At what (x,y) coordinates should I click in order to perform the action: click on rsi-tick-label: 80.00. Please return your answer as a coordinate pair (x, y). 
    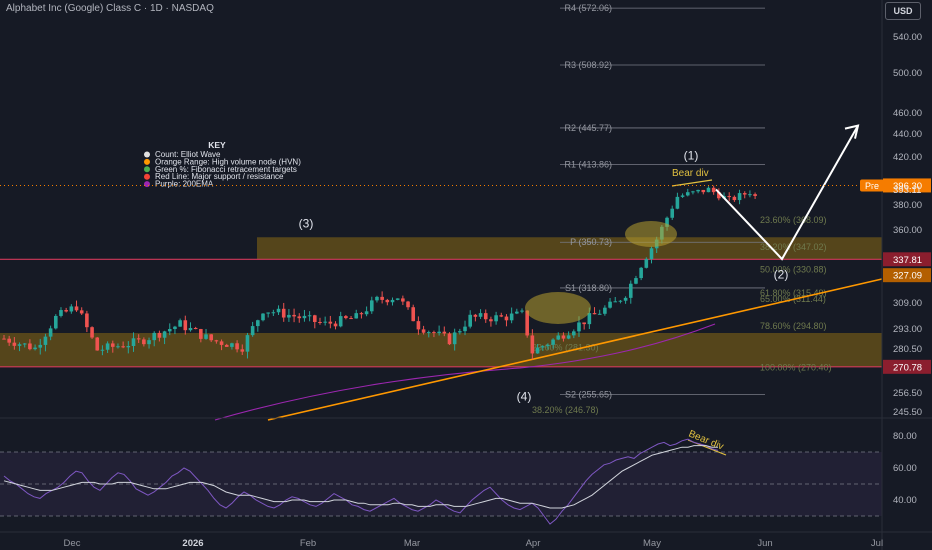
    Looking at the image, I should click on (905, 436).